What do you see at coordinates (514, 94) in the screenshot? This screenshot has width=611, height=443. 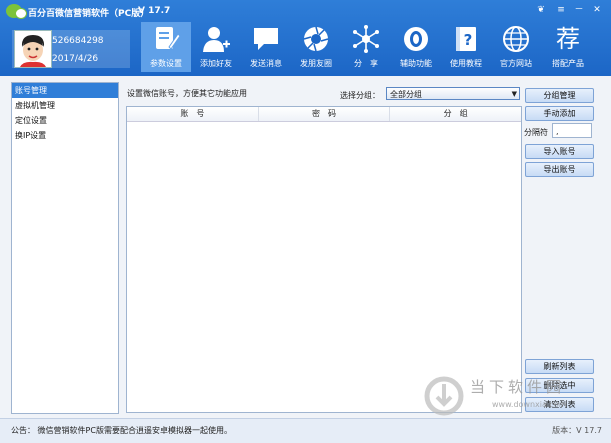 I see `chevron-down-icon: ▼` at bounding box center [514, 94].